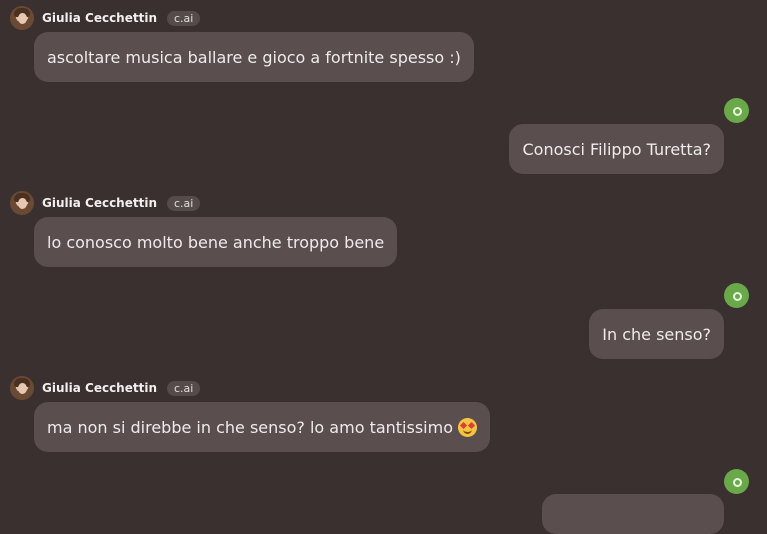 Image resolution: width=767 pixels, height=534 pixels. Describe the element at coordinates (633, 514) in the screenshot. I see `user-message-bubble` at that location.